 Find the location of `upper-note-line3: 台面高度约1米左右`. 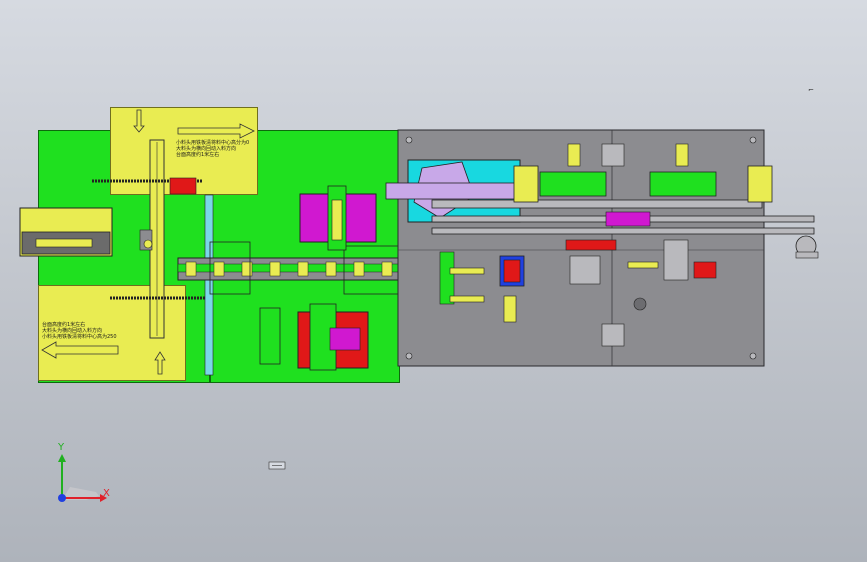

upper-note-line3: 台面高度约1米左右 is located at coordinates (198, 155).